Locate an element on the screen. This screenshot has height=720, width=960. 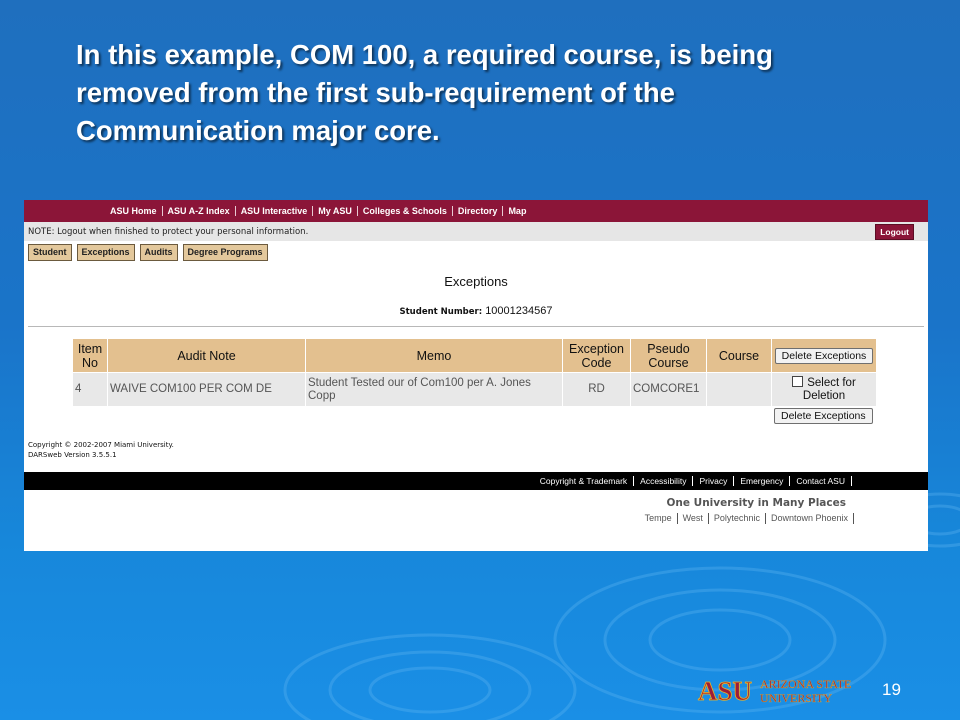
nav-colleges-schools: Colleges & Schools is located at coordinates (404, 211).